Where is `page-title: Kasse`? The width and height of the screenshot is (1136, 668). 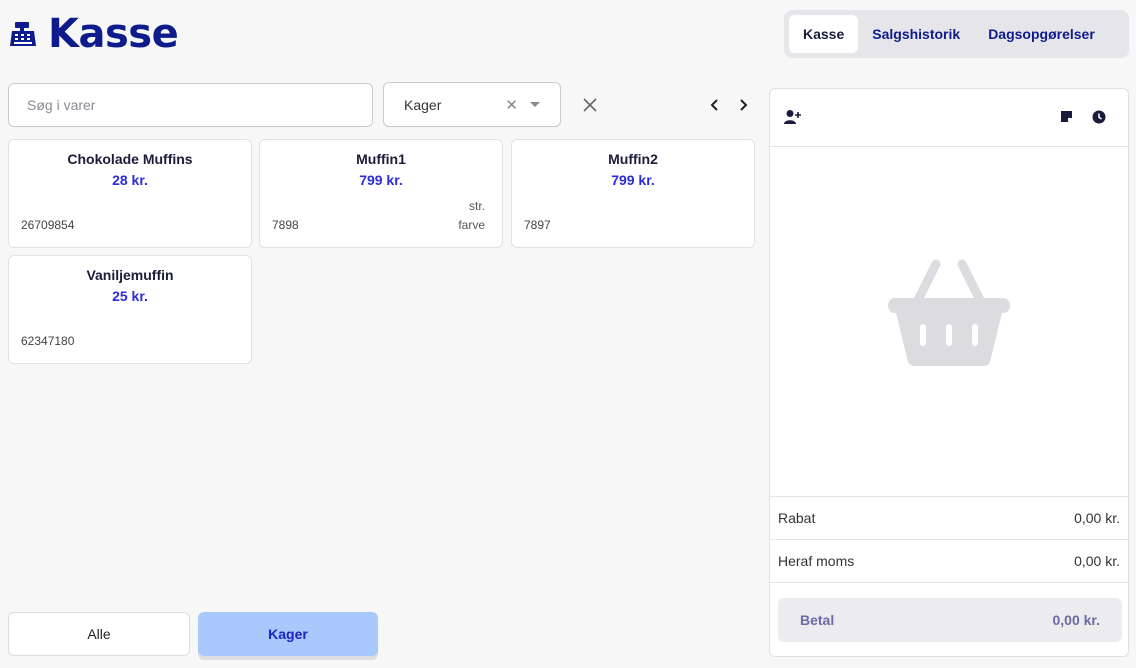 page-title: Kasse is located at coordinates (113, 34).